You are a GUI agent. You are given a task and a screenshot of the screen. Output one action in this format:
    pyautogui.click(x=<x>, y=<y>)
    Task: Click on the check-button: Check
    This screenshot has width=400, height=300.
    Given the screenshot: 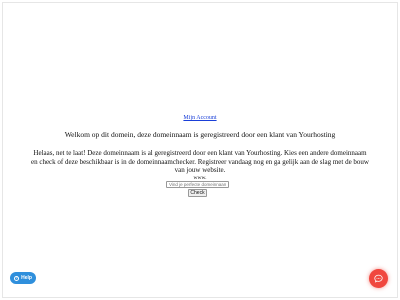 What is the action you would take?
    pyautogui.click(x=197, y=193)
    